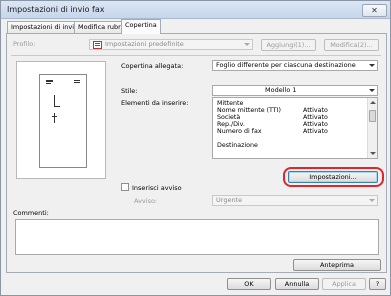 This screenshot has height=296, width=391. Describe the element at coordinates (372, 128) in the screenshot. I see `list-scrollbar` at that location.